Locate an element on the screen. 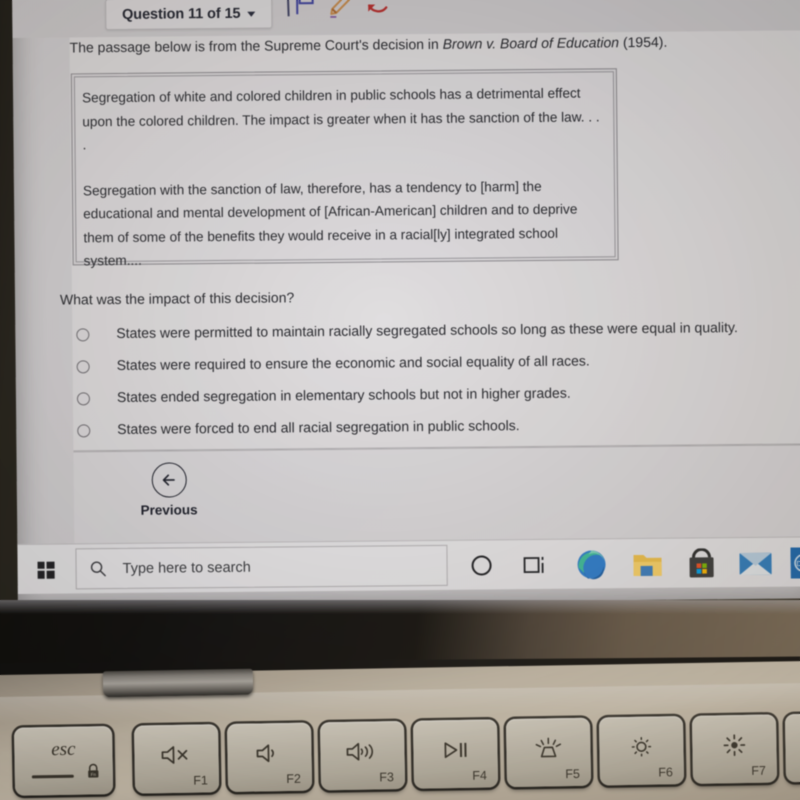  radio-button-d is located at coordinates (84, 431).